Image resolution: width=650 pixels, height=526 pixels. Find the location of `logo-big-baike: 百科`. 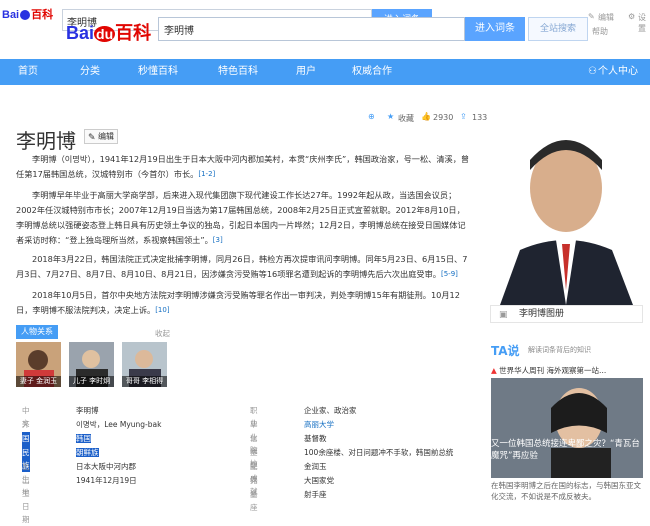

logo-big-baike: 百科 is located at coordinates (133, 33).